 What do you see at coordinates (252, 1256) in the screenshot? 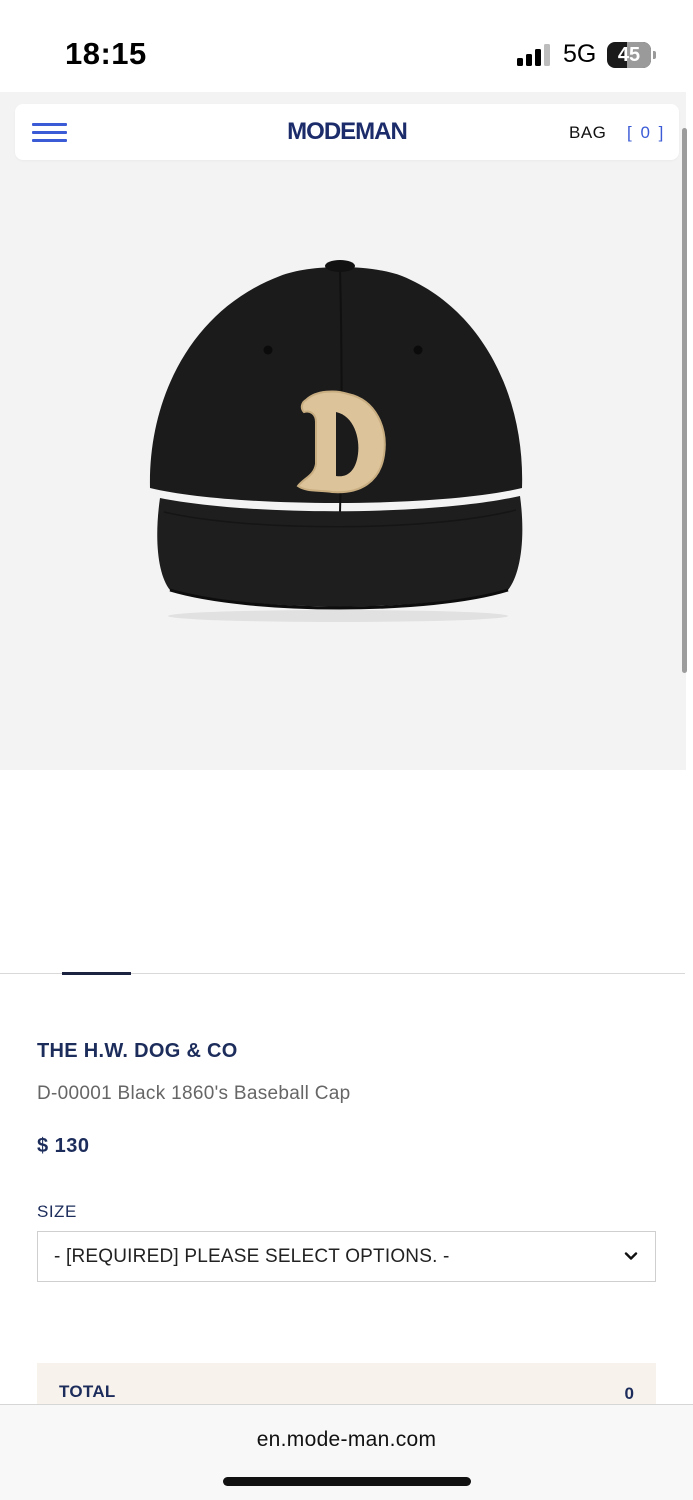
I see `size-select-value: - [REQUIRED] PLEASE SELECT OPTIONS. -` at bounding box center [252, 1256].